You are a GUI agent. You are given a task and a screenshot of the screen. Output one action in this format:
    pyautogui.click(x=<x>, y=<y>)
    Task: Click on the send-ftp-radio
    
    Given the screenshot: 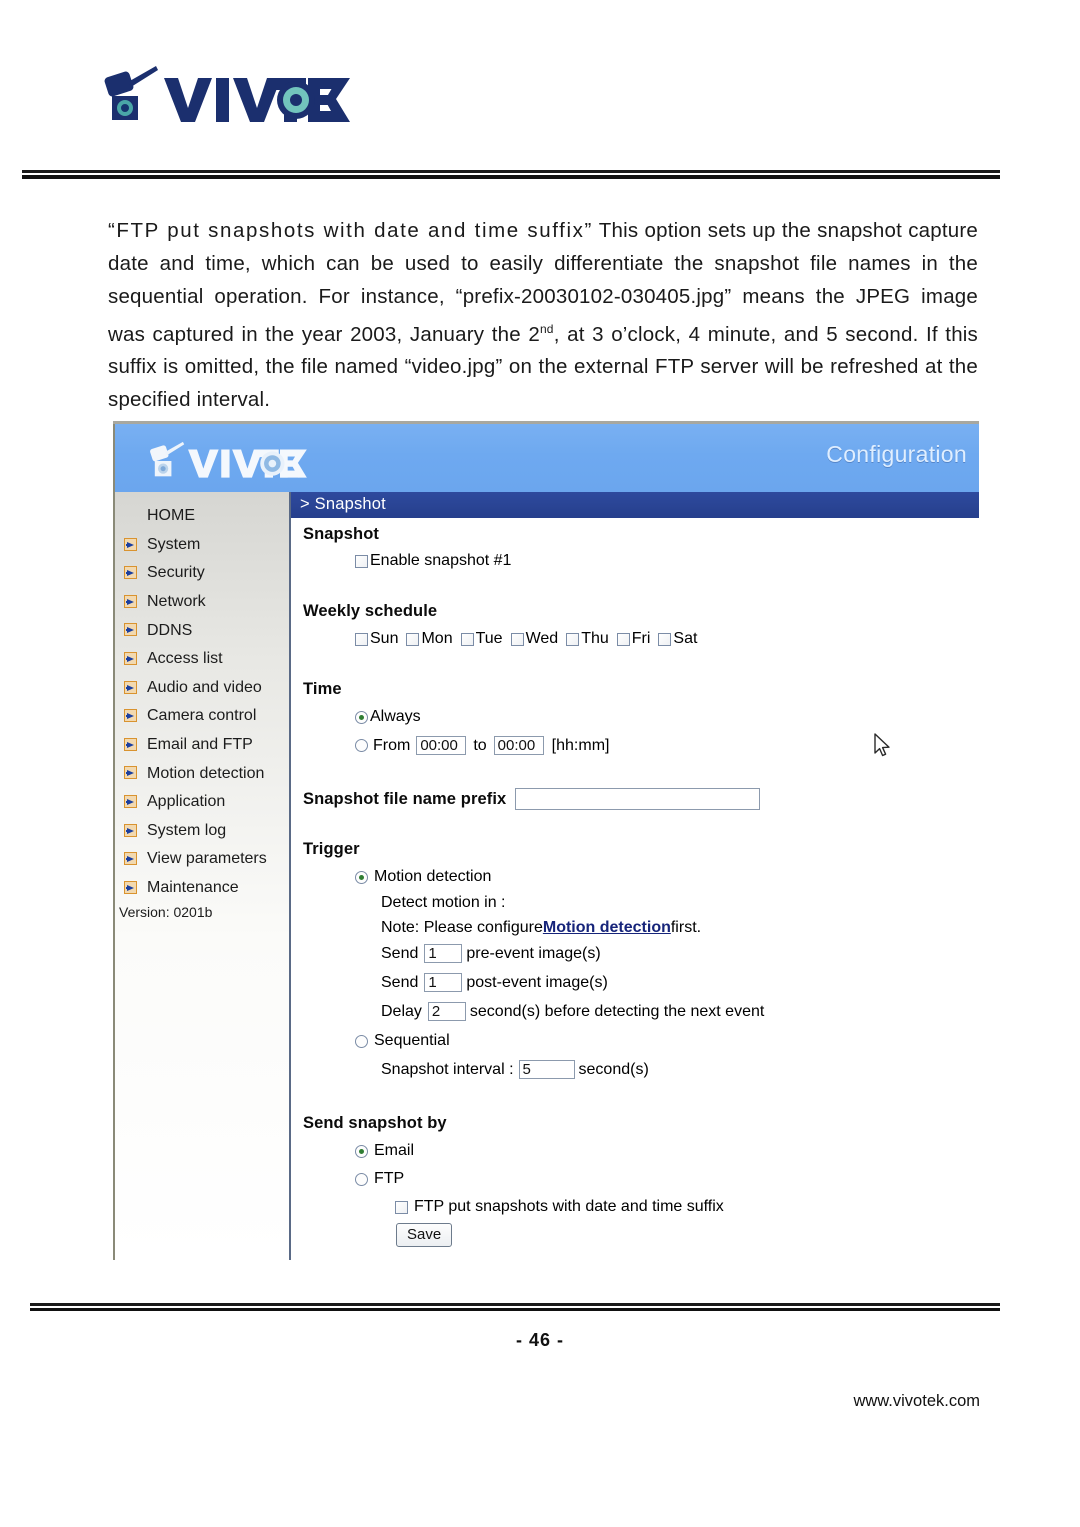 What is the action you would take?
    pyautogui.click(x=361, y=1179)
    